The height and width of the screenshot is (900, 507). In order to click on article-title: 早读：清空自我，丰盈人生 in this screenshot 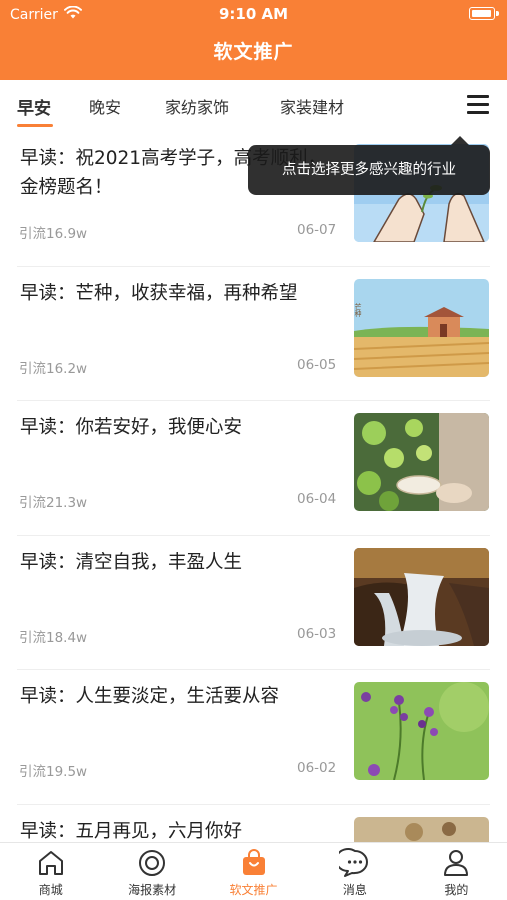, I will do `click(131, 562)`.